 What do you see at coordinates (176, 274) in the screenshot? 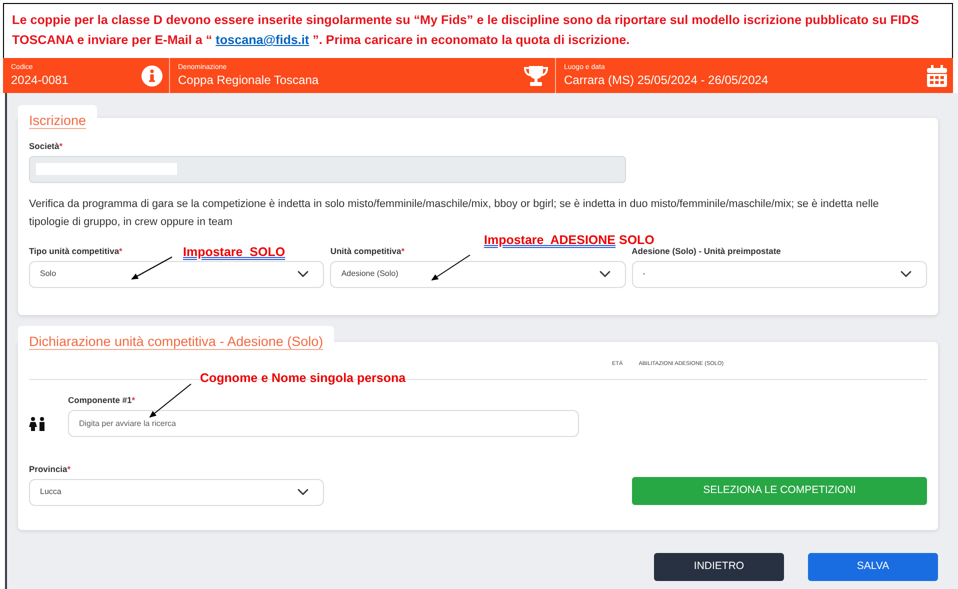
I see `select-field: Solo` at bounding box center [176, 274].